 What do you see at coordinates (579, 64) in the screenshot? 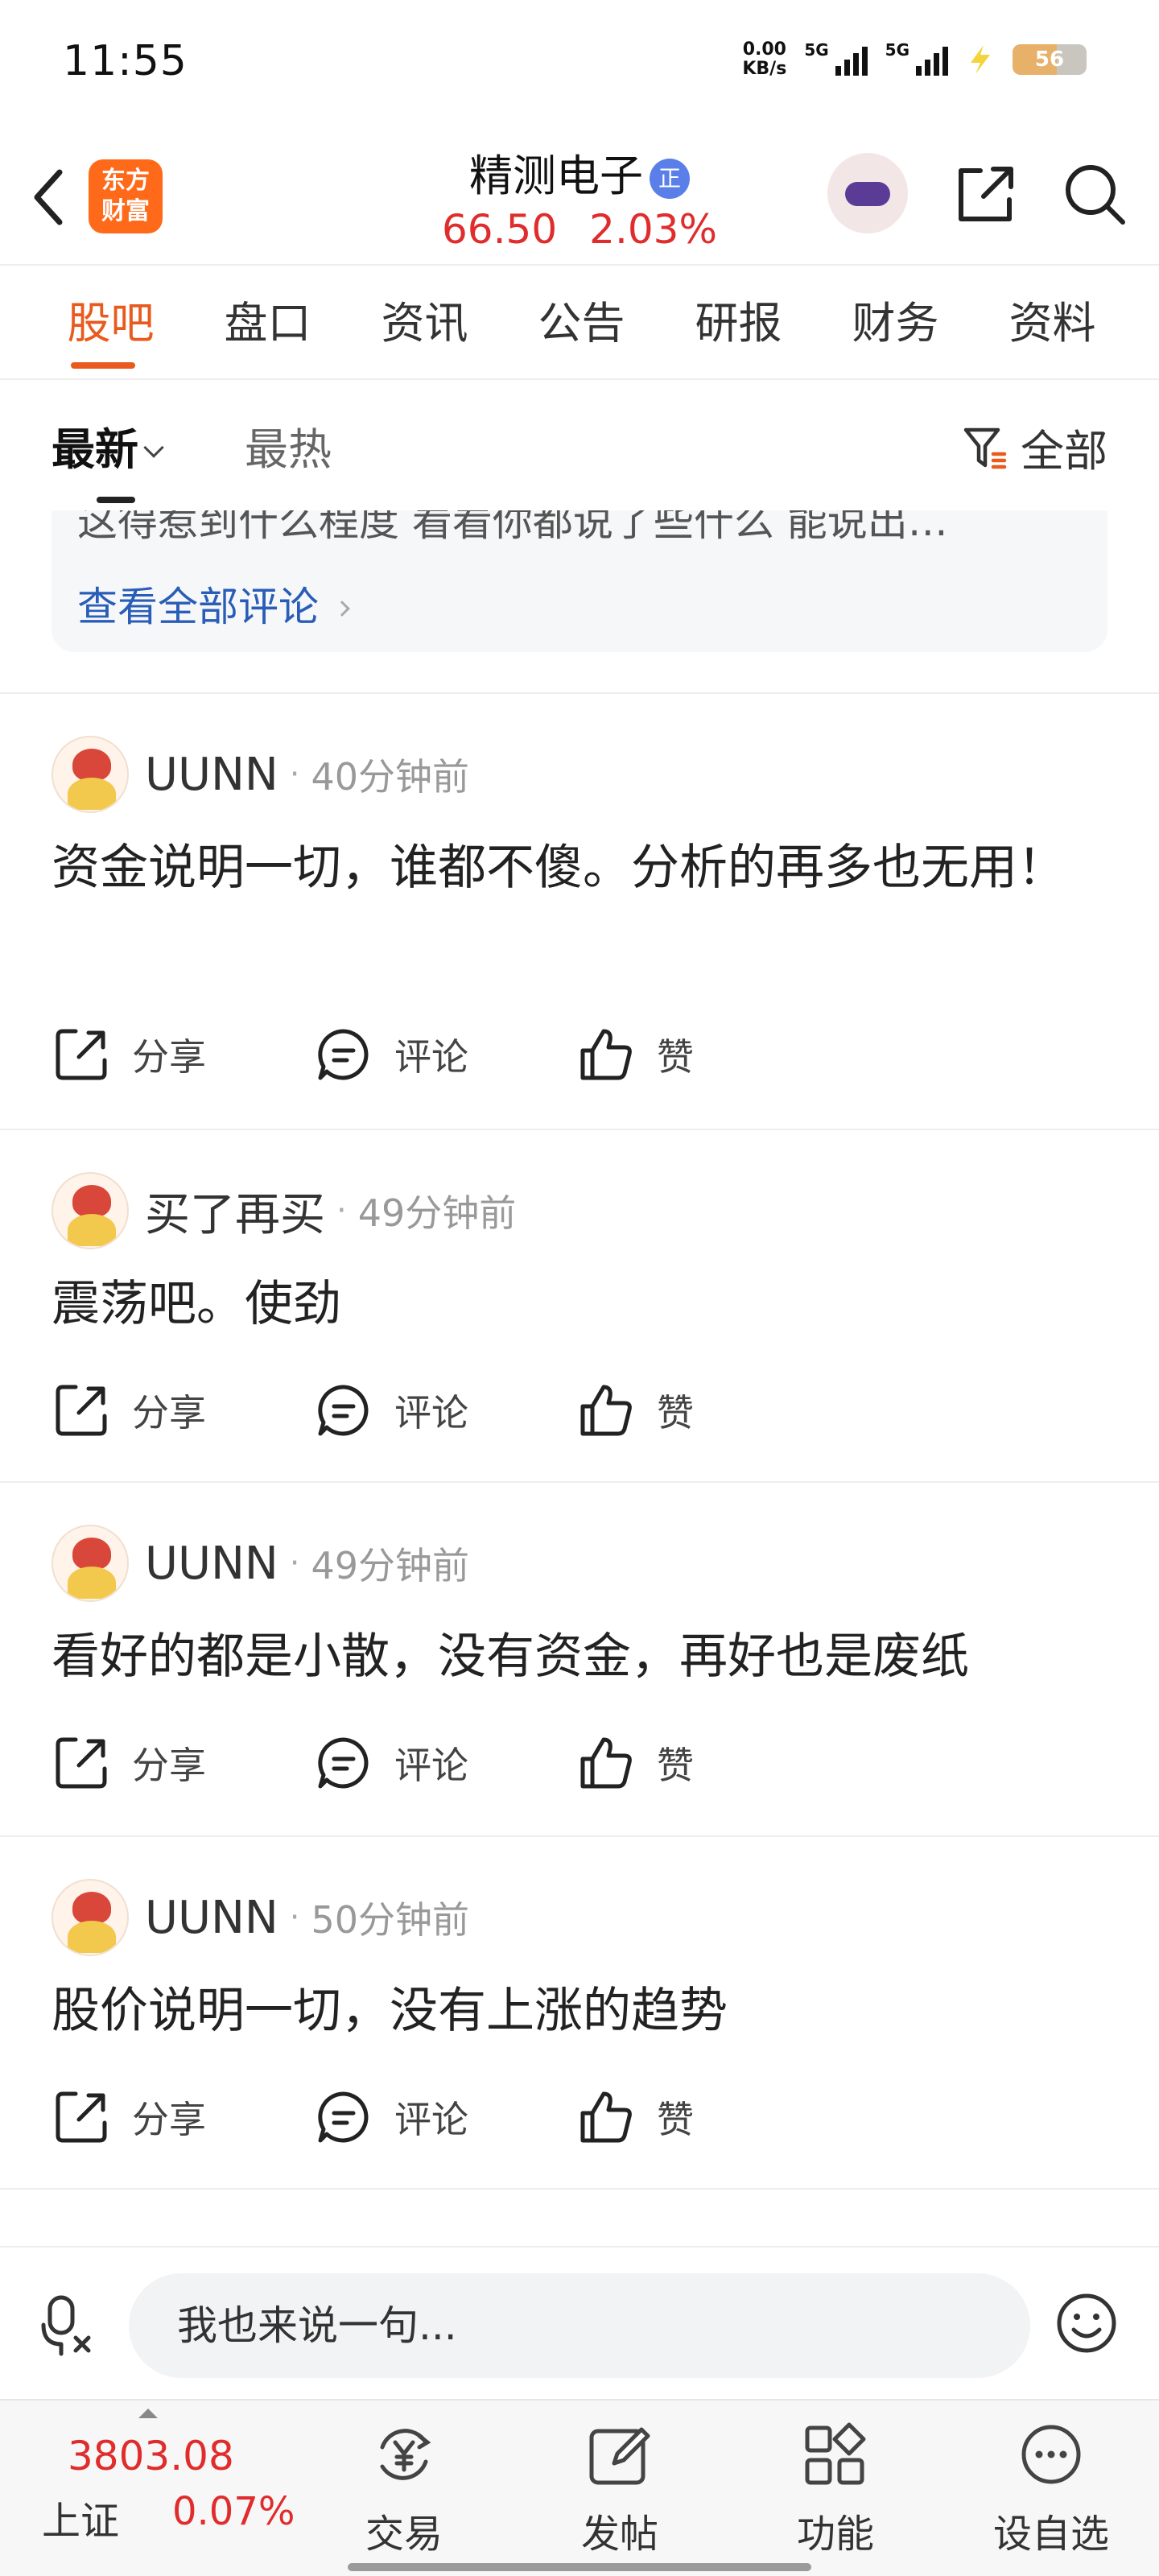
I see `status-bar: 11:55 0.00 KB/s 5G 5G 56` at bounding box center [579, 64].